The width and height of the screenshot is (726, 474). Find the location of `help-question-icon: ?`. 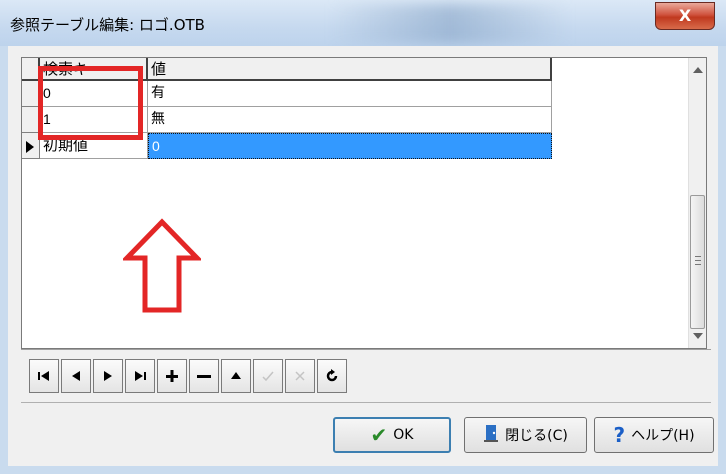

help-question-icon: ? is located at coordinates (619, 435).